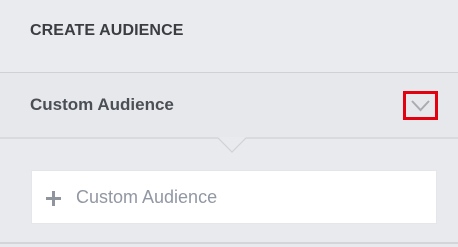 This screenshot has width=458, height=247. What do you see at coordinates (53, 198) in the screenshot?
I see `plus-icon` at bounding box center [53, 198].